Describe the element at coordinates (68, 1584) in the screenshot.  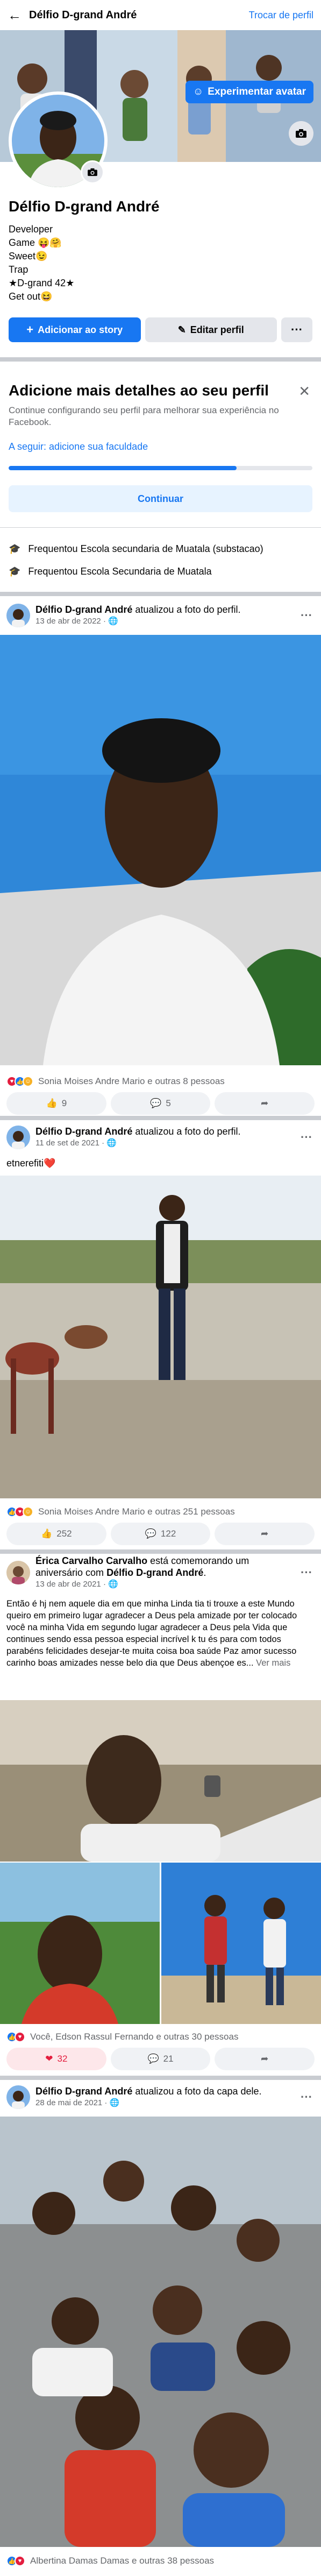
I see `post-date: 13 de abr de 2021` at that location.